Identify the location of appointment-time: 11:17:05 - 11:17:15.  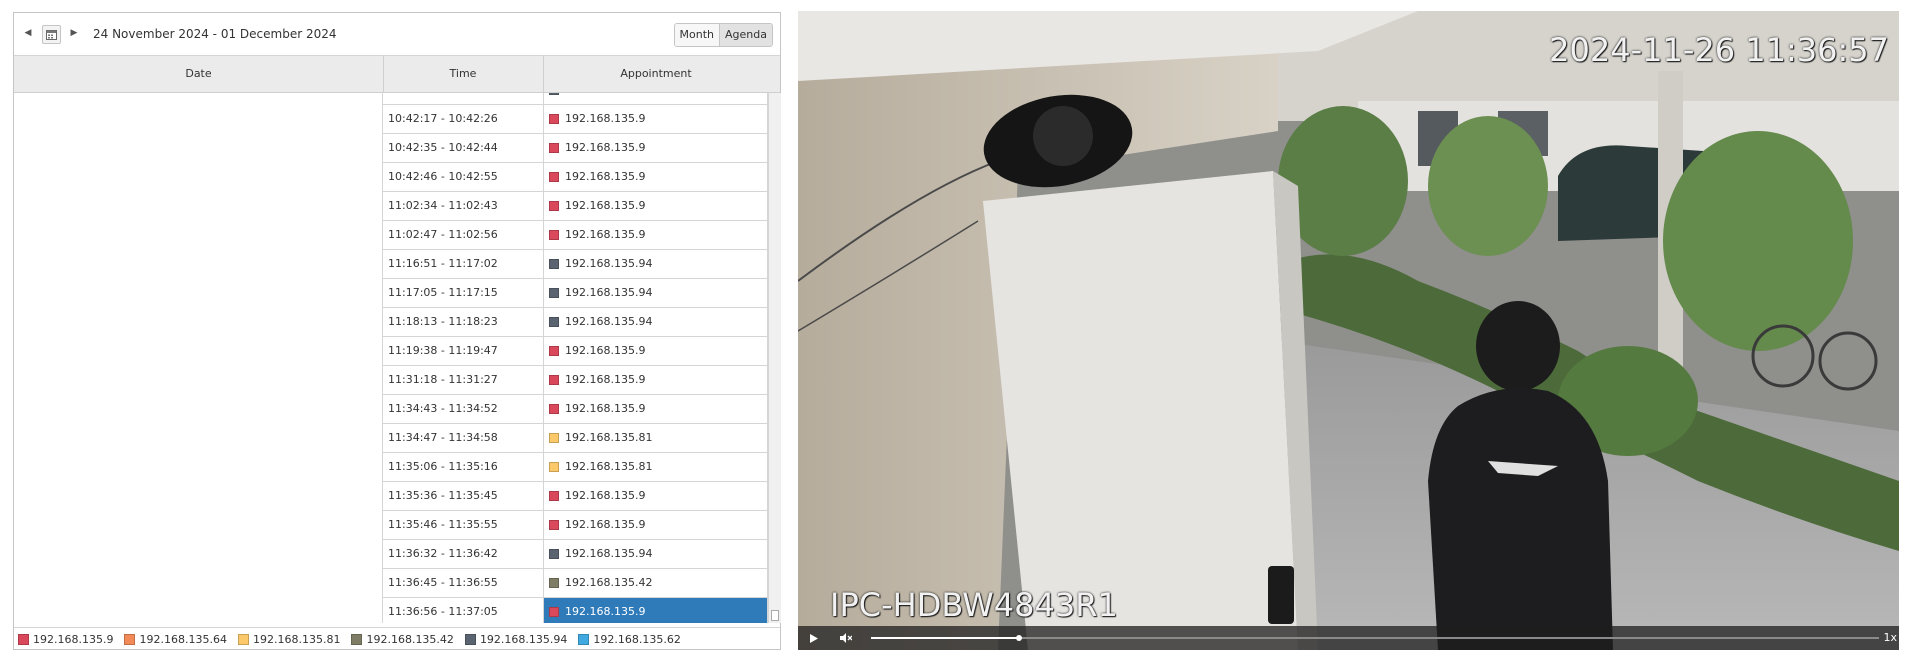
(463, 293).